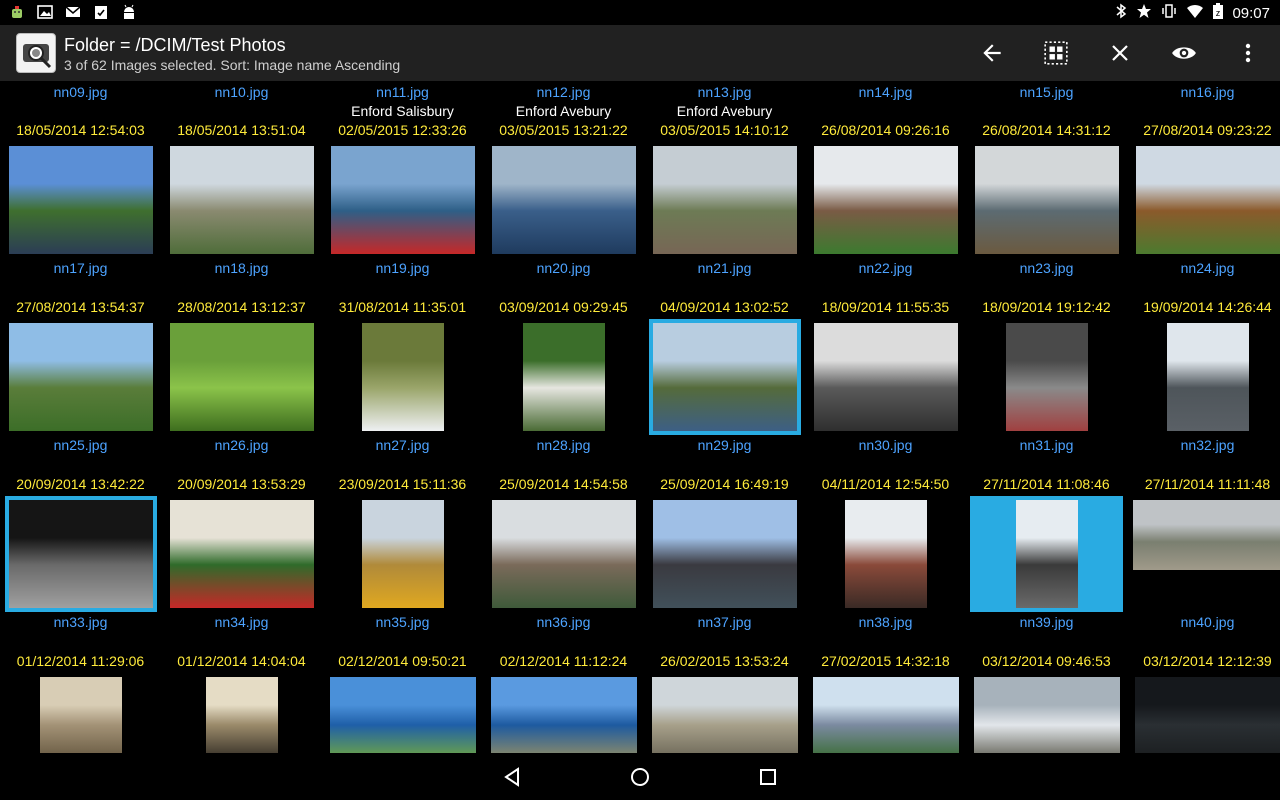  I want to click on thumbnail-cell: 19/09/2014 14:26:44 nn32.jpg, so click(1203, 366).